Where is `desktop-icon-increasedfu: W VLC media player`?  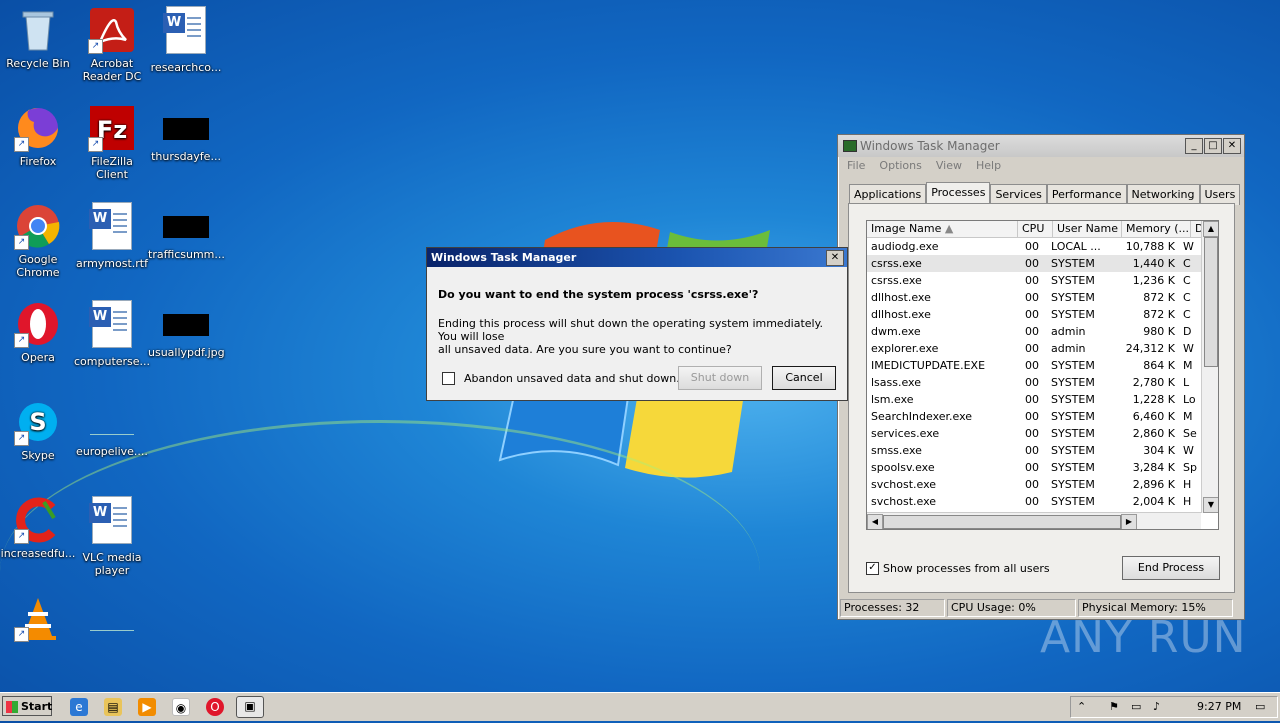
desktop-icon-increasedfu: W VLC media player is located at coordinates (112, 536).